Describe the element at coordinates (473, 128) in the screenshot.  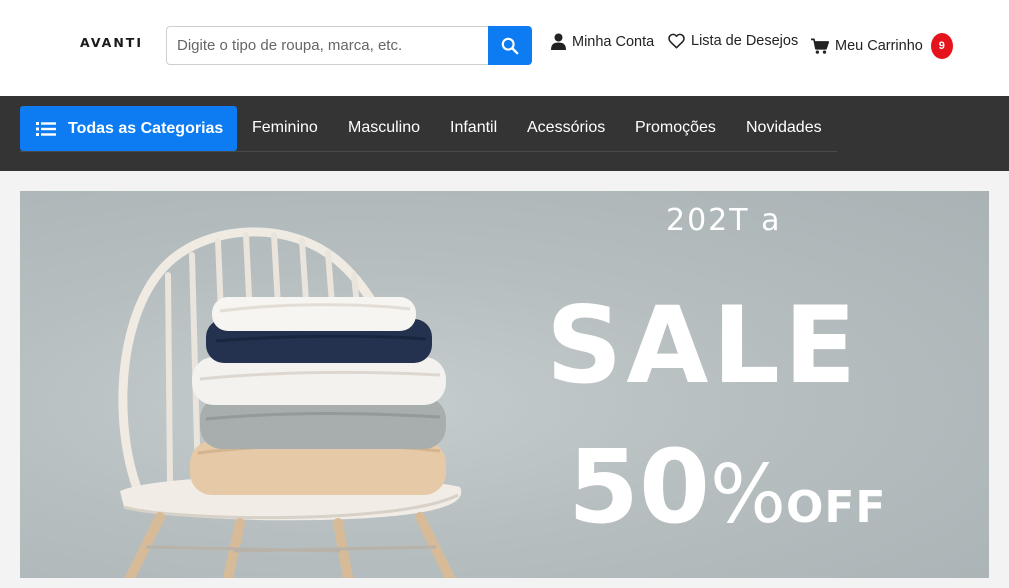
I see `nav-item-infantil: Infantil` at that location.